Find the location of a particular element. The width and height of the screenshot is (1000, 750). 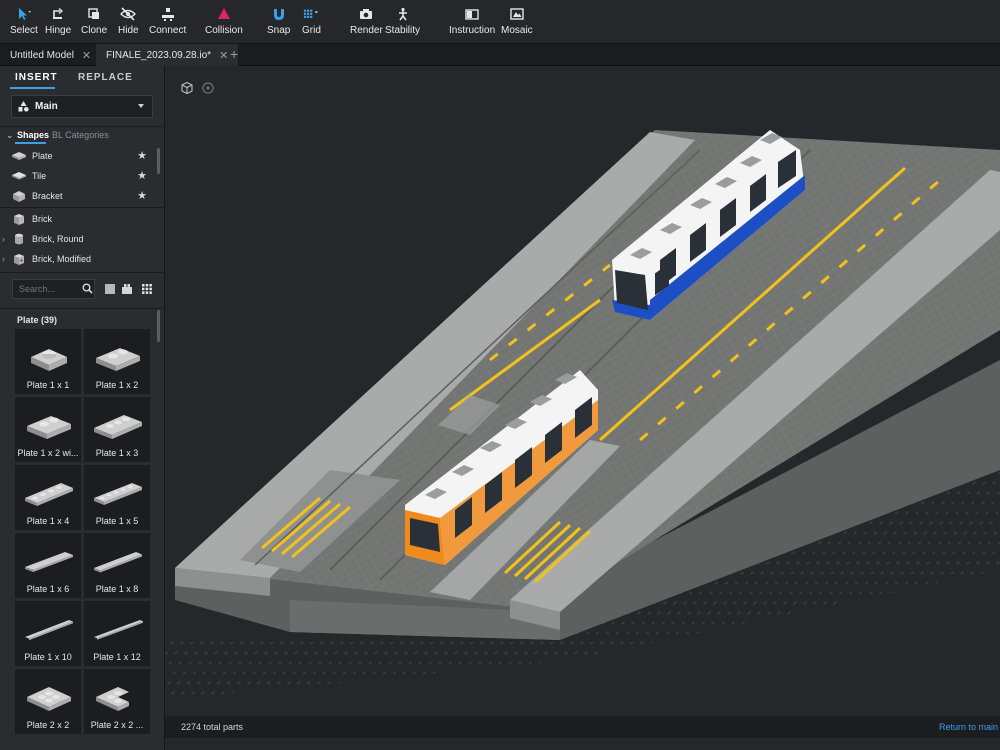

part-tile: Plate 1 x 6 is located at coordinates (48, 565).